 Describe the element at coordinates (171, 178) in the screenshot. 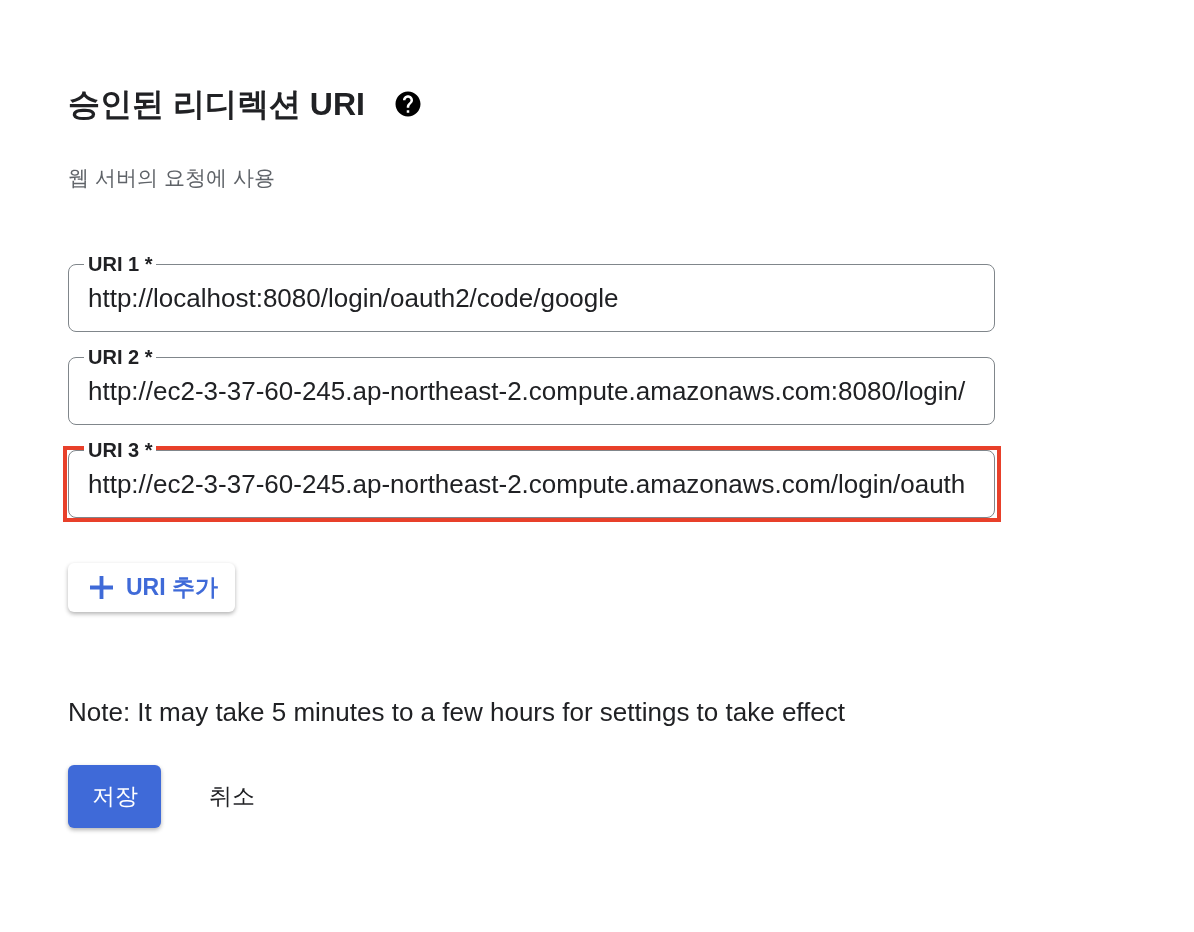

I see `section-subtitle: 웹 서버의 요청에 사용` at that location.